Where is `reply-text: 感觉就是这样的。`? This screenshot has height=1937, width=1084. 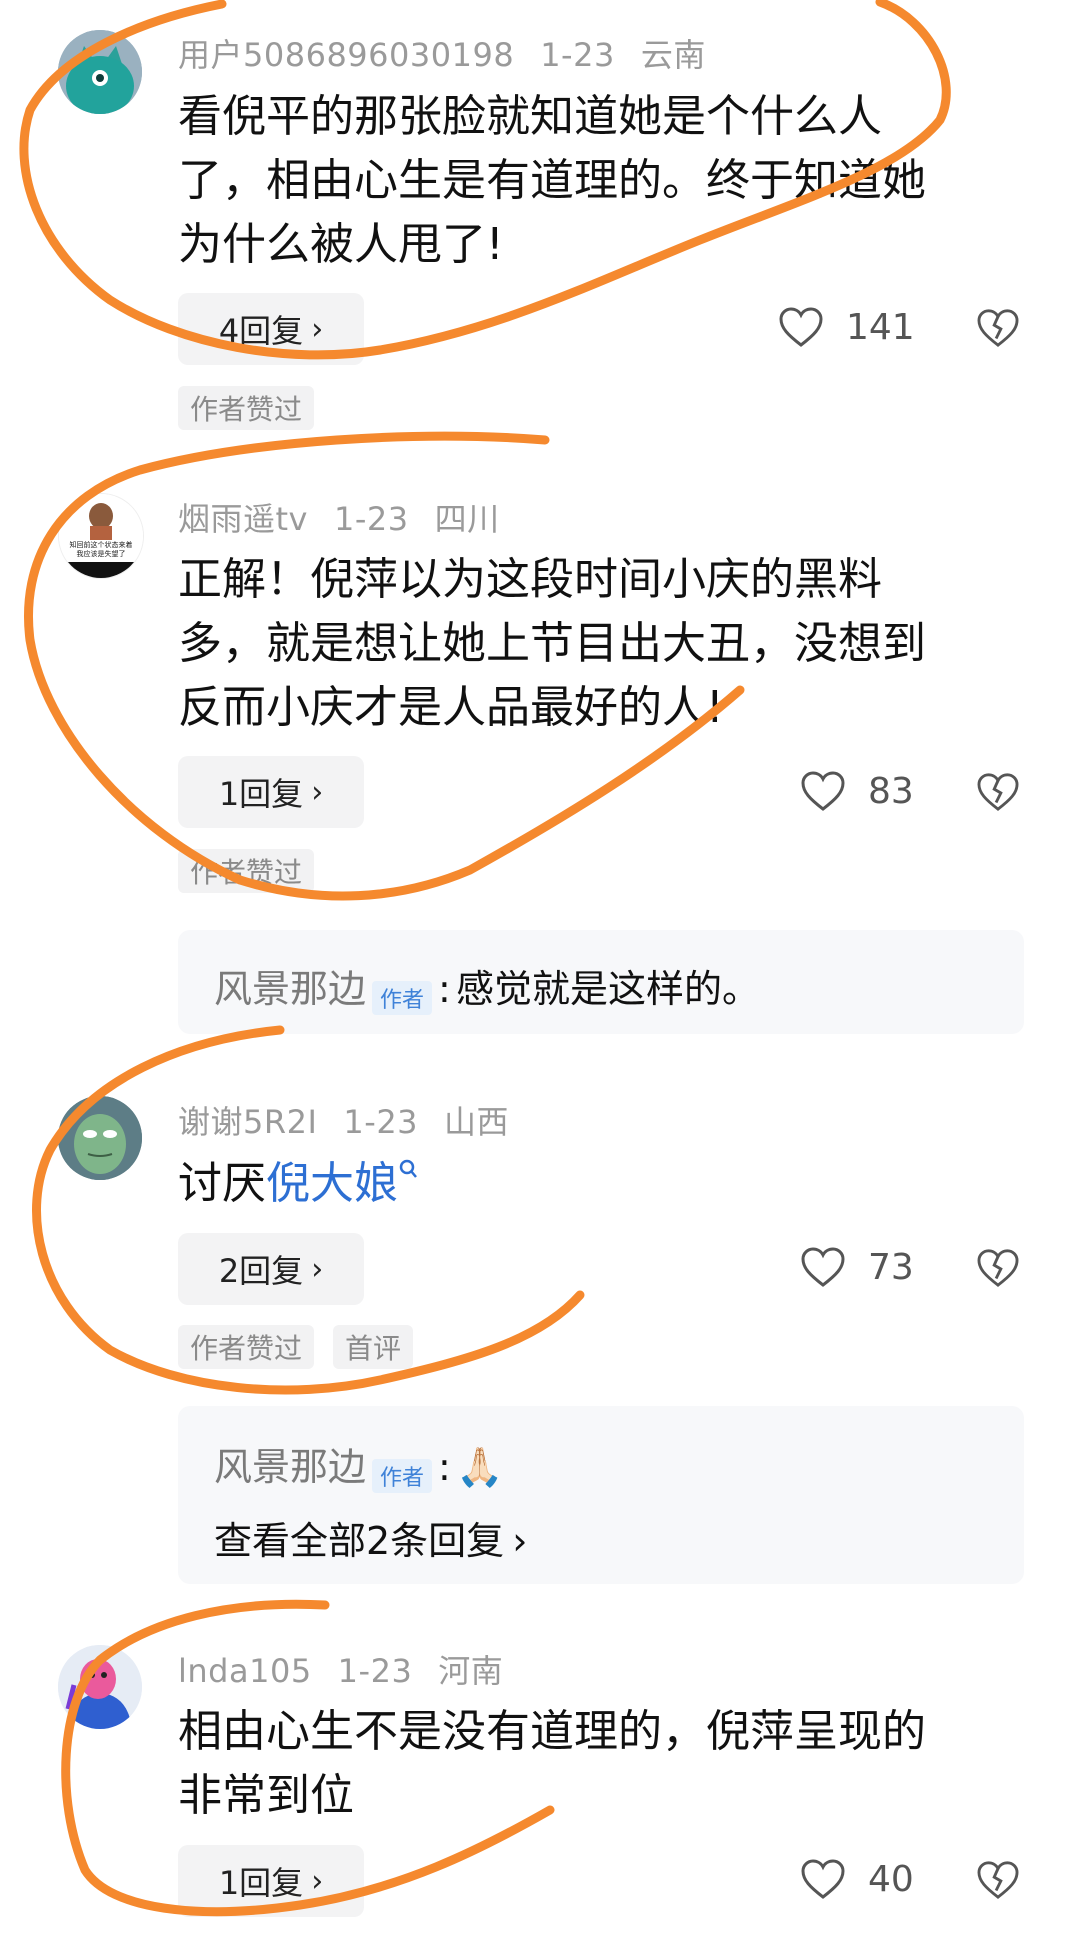
reply-text: 感觉就是这样的。 is located at coordinates (607, 989).